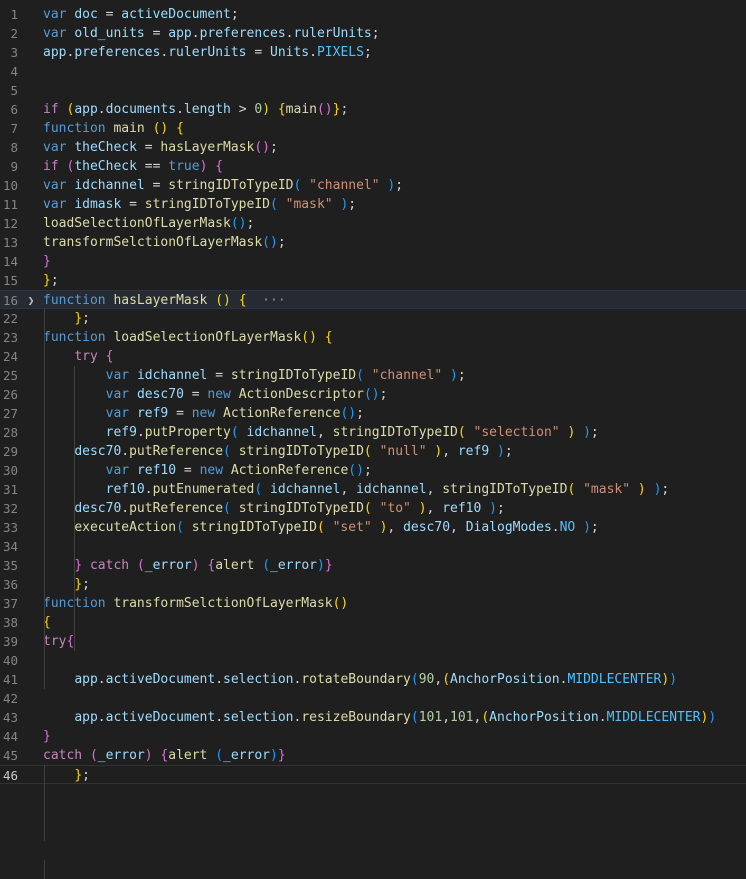 The height and width of the screenshot is (879, 746). I want to click on code-token: "channel", so click(407, 375).